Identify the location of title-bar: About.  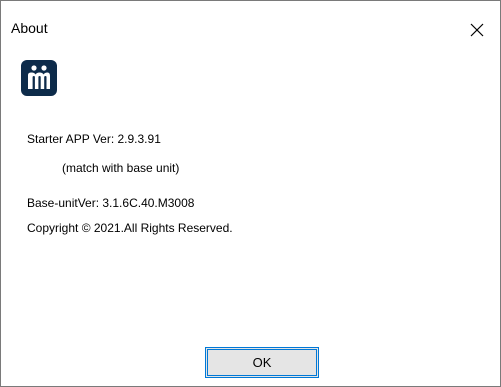
(250, 19).